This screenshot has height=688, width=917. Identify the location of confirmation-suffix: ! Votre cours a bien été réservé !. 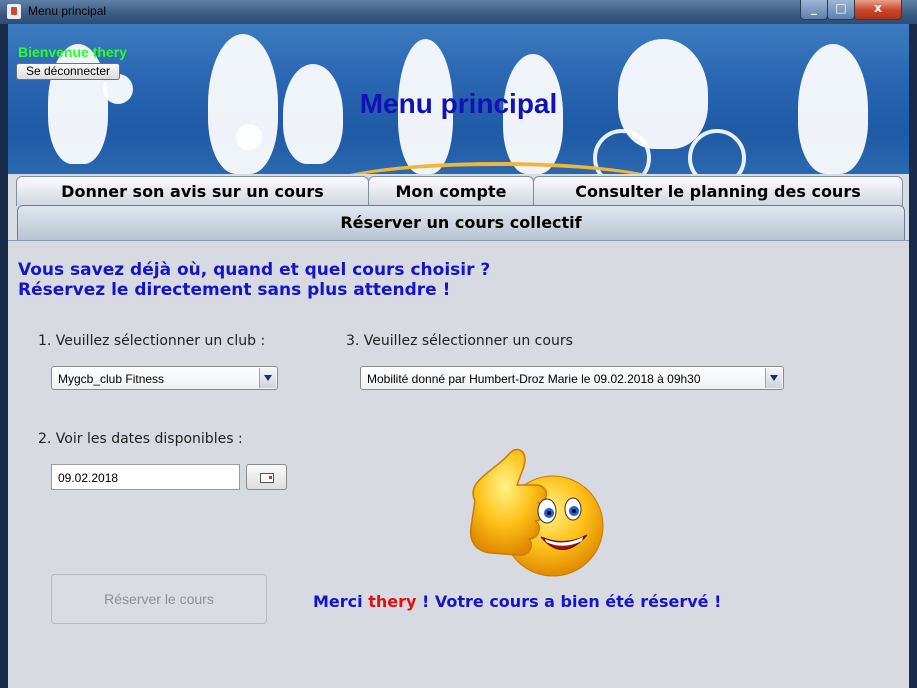
(569, 601).